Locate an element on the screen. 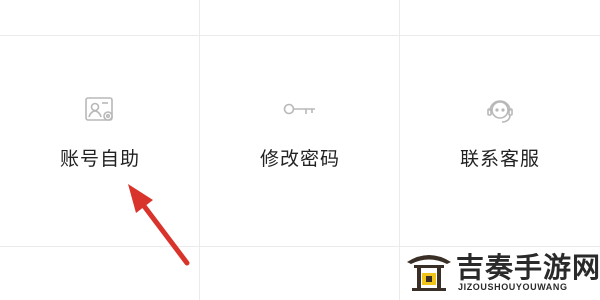  menu-item-label: 联系客服 is located at coordinates (499, 159).